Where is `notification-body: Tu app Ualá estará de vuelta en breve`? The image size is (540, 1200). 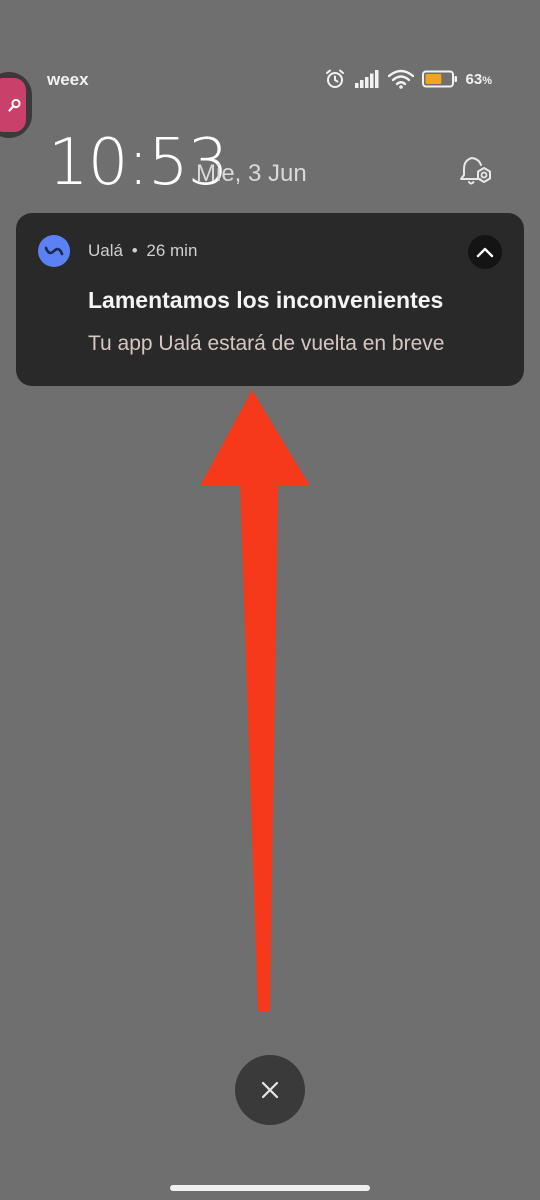 notification-body: Tu app Ualá estará de vuelta en breve is located at coordinates (266, 343).